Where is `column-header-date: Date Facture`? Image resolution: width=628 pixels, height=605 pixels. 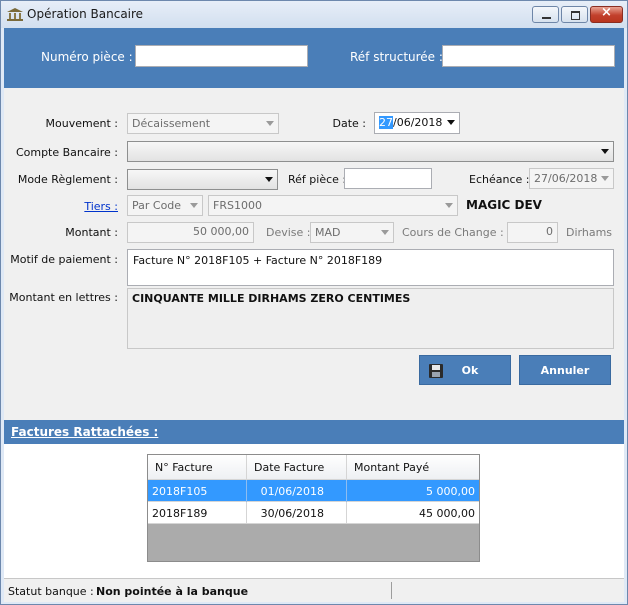 column-header-date: Date Facture is located at coordinates (297, 467).